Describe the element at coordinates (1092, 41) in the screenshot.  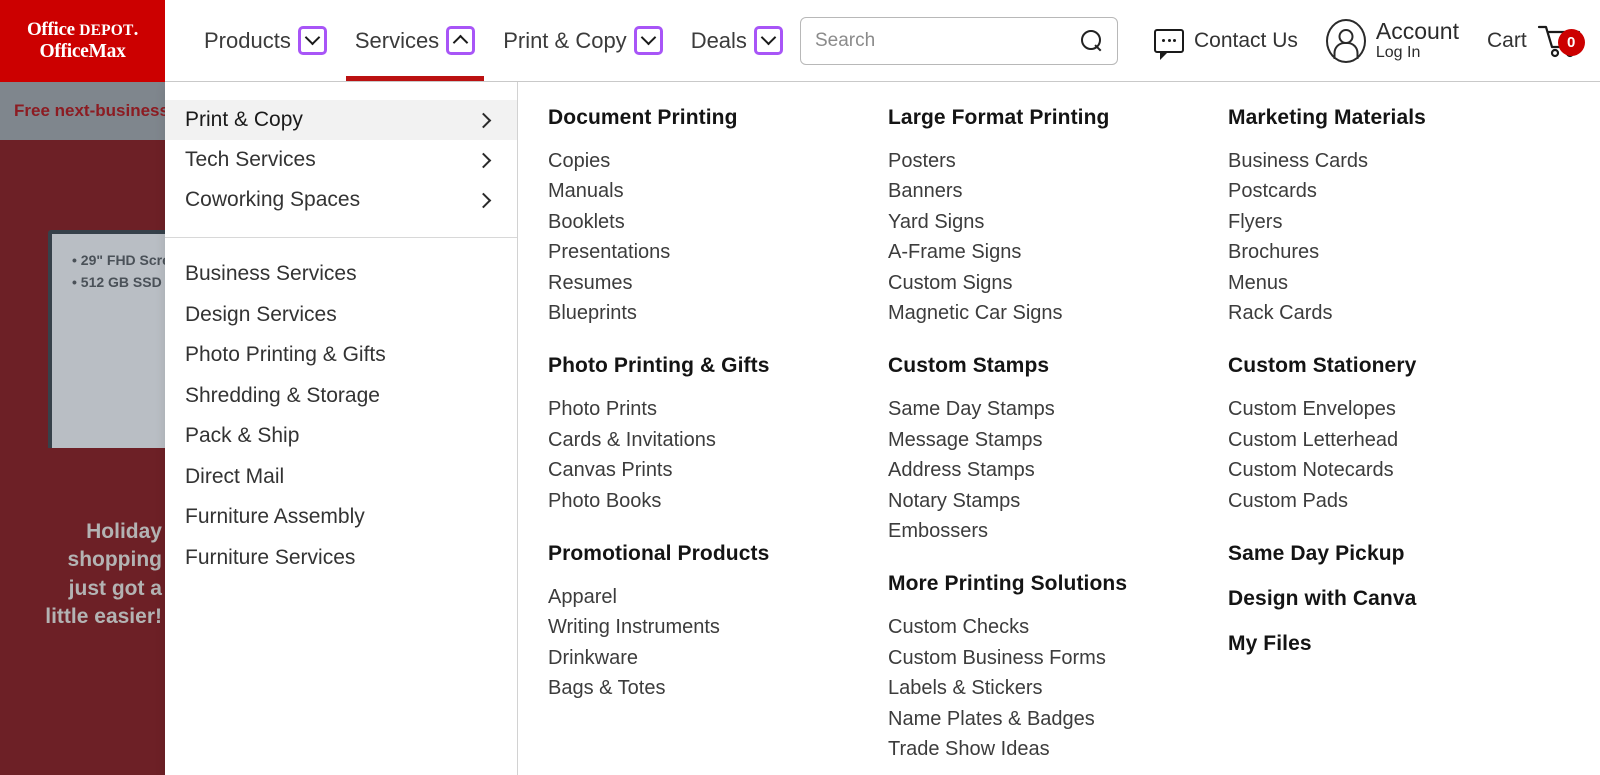
I see `search-icon` at that location.